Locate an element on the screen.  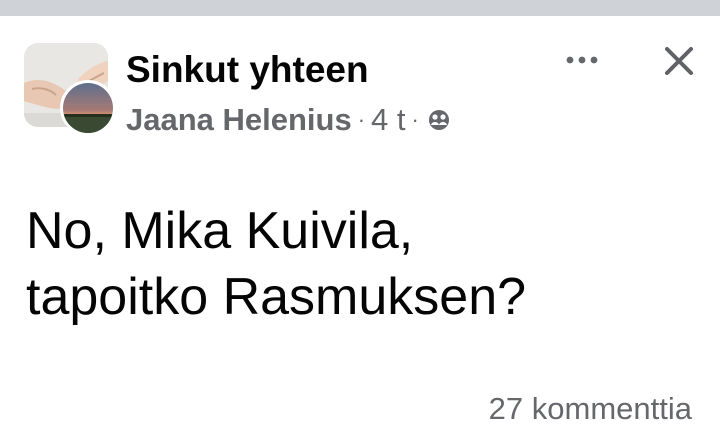
comments-count-link: 27 kommenttia is located at coordinates (590, 409).